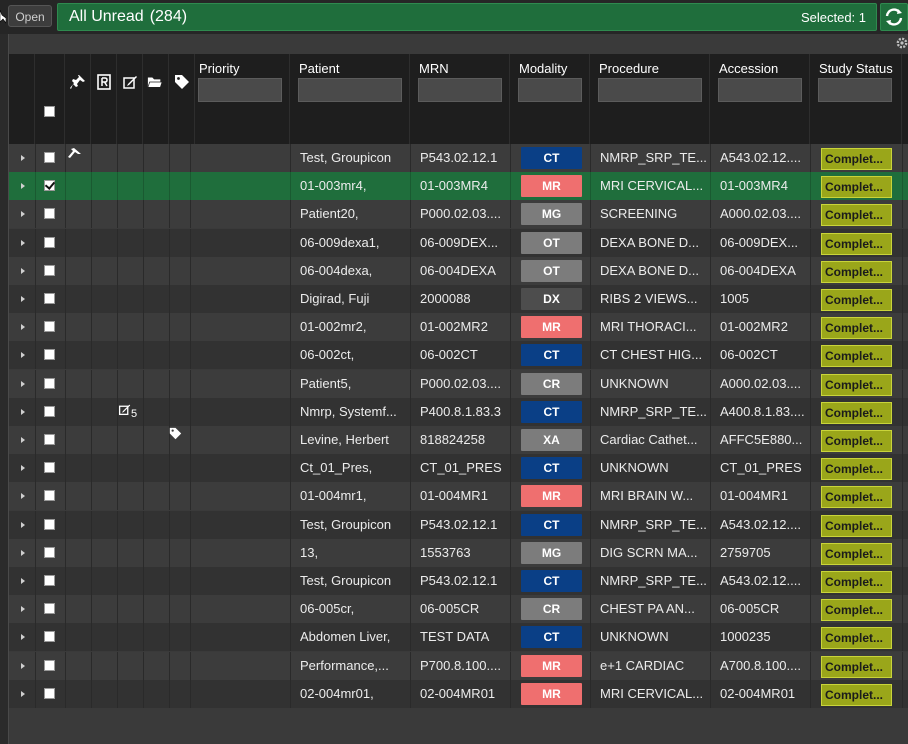 This screenshot has height=744, width=908. Describe the element at coordinates (130, 99) in the screenshot. I see `note-column-header` at that location.